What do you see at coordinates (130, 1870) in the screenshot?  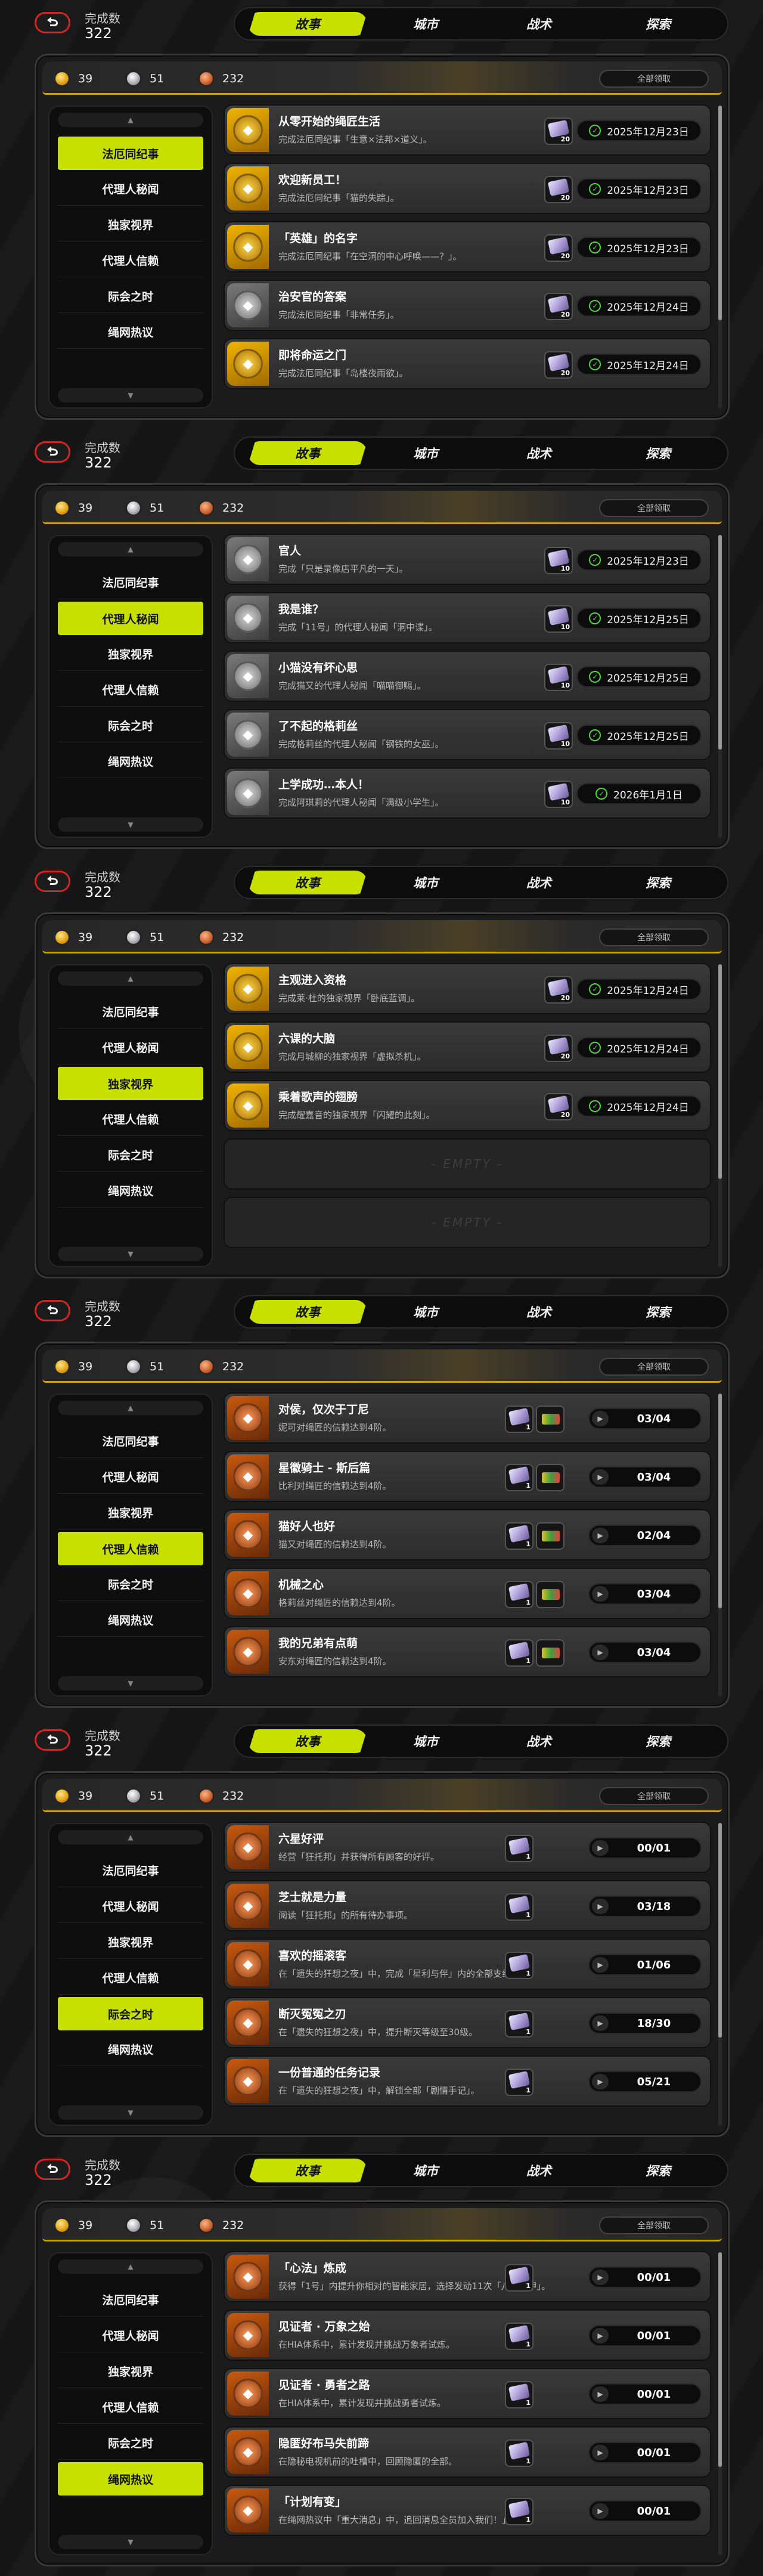 I see `sidebar-item: 法厄同纪事` at bounding box center [130, 1870].